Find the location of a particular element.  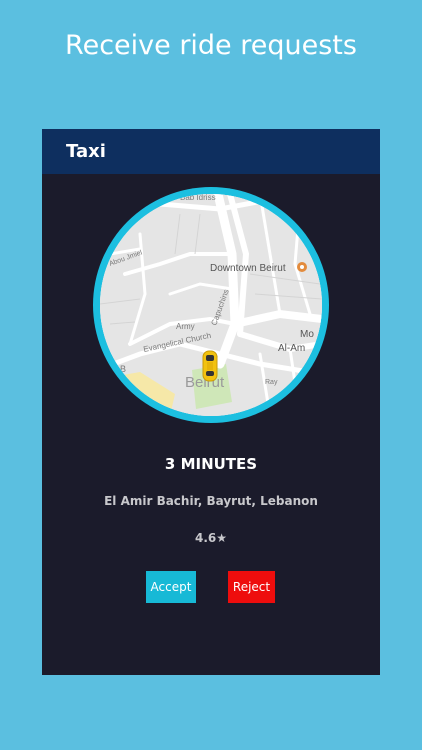

eta-text: 3 MINUTES is located at coordinates (211, 464).